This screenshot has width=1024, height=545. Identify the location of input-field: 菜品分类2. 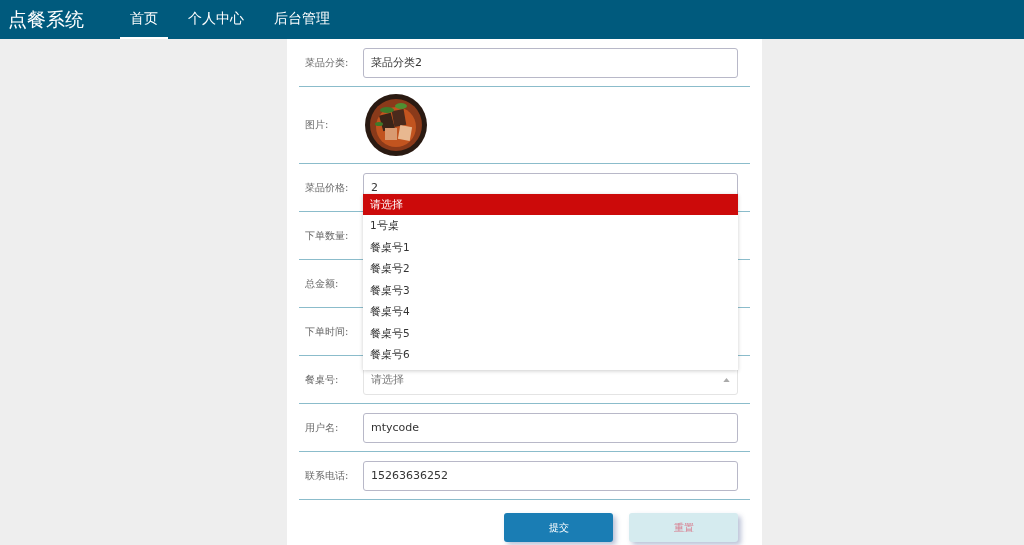
(550, 62).